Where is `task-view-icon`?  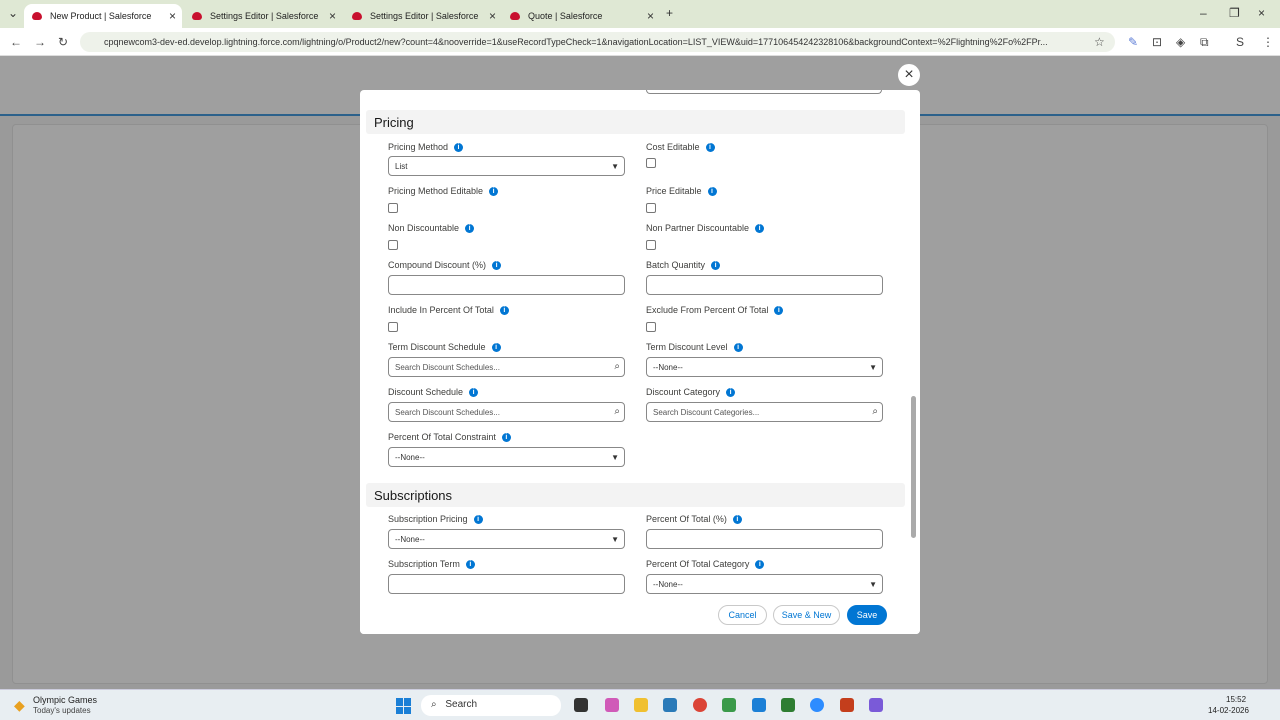 task-view-icon is located at coordinates (581, 705).